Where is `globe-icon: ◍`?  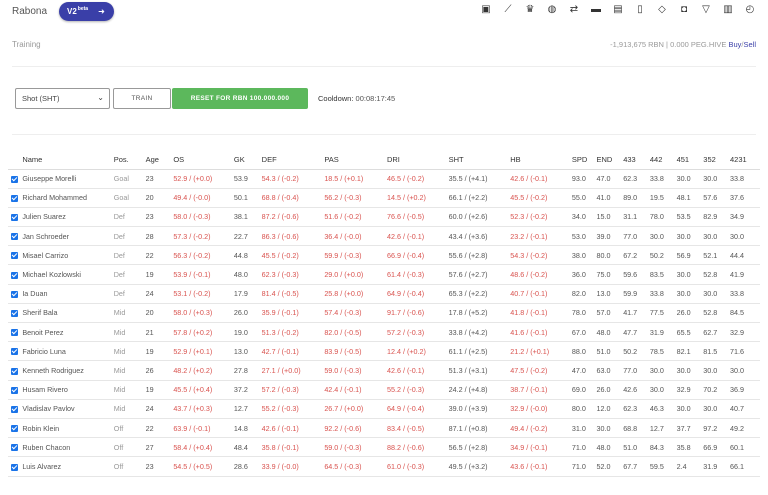 globe-icon: ◍ is located at coordinates (552, 10).